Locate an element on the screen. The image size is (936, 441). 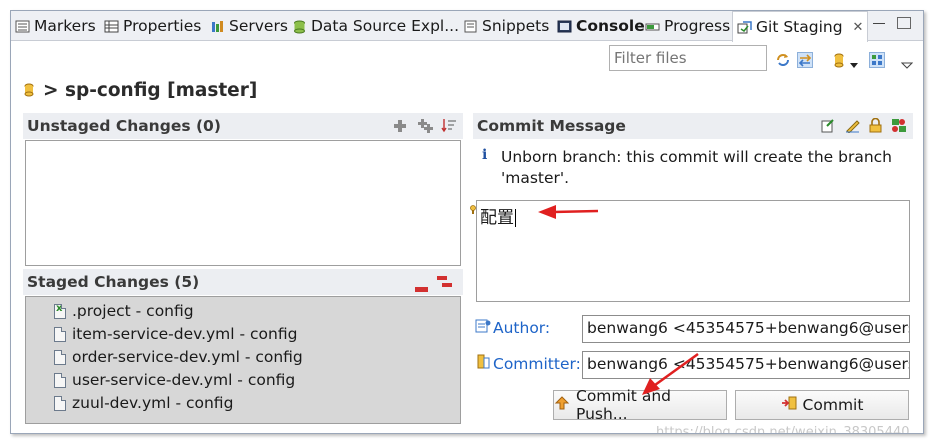
stage-selected-icon is located at coordinates (400, 128).